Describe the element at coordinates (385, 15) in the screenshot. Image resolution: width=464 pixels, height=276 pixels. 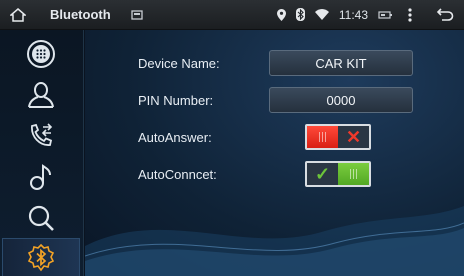
I see `battery-icon` at that location.